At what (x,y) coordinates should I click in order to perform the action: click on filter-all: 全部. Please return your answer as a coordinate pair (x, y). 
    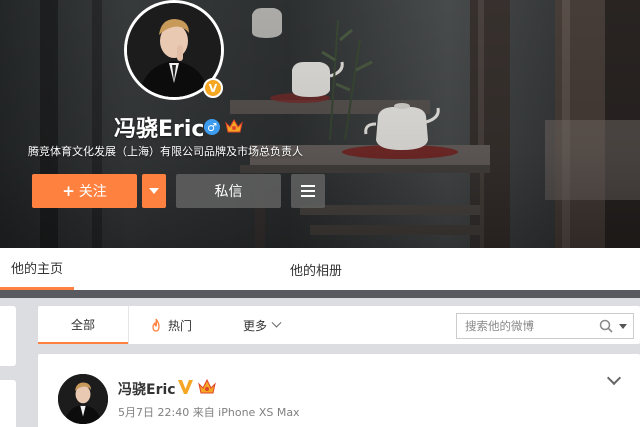
    Looking at the image, I should click on (83, 325).